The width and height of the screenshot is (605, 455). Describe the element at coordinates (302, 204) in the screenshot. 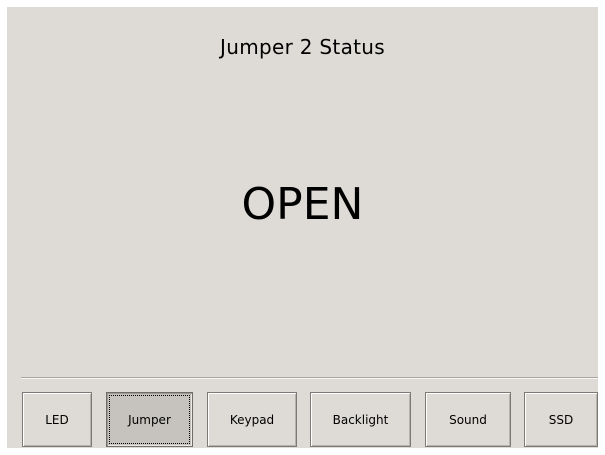

I see `jumper-status-value: OPEN` at that location.